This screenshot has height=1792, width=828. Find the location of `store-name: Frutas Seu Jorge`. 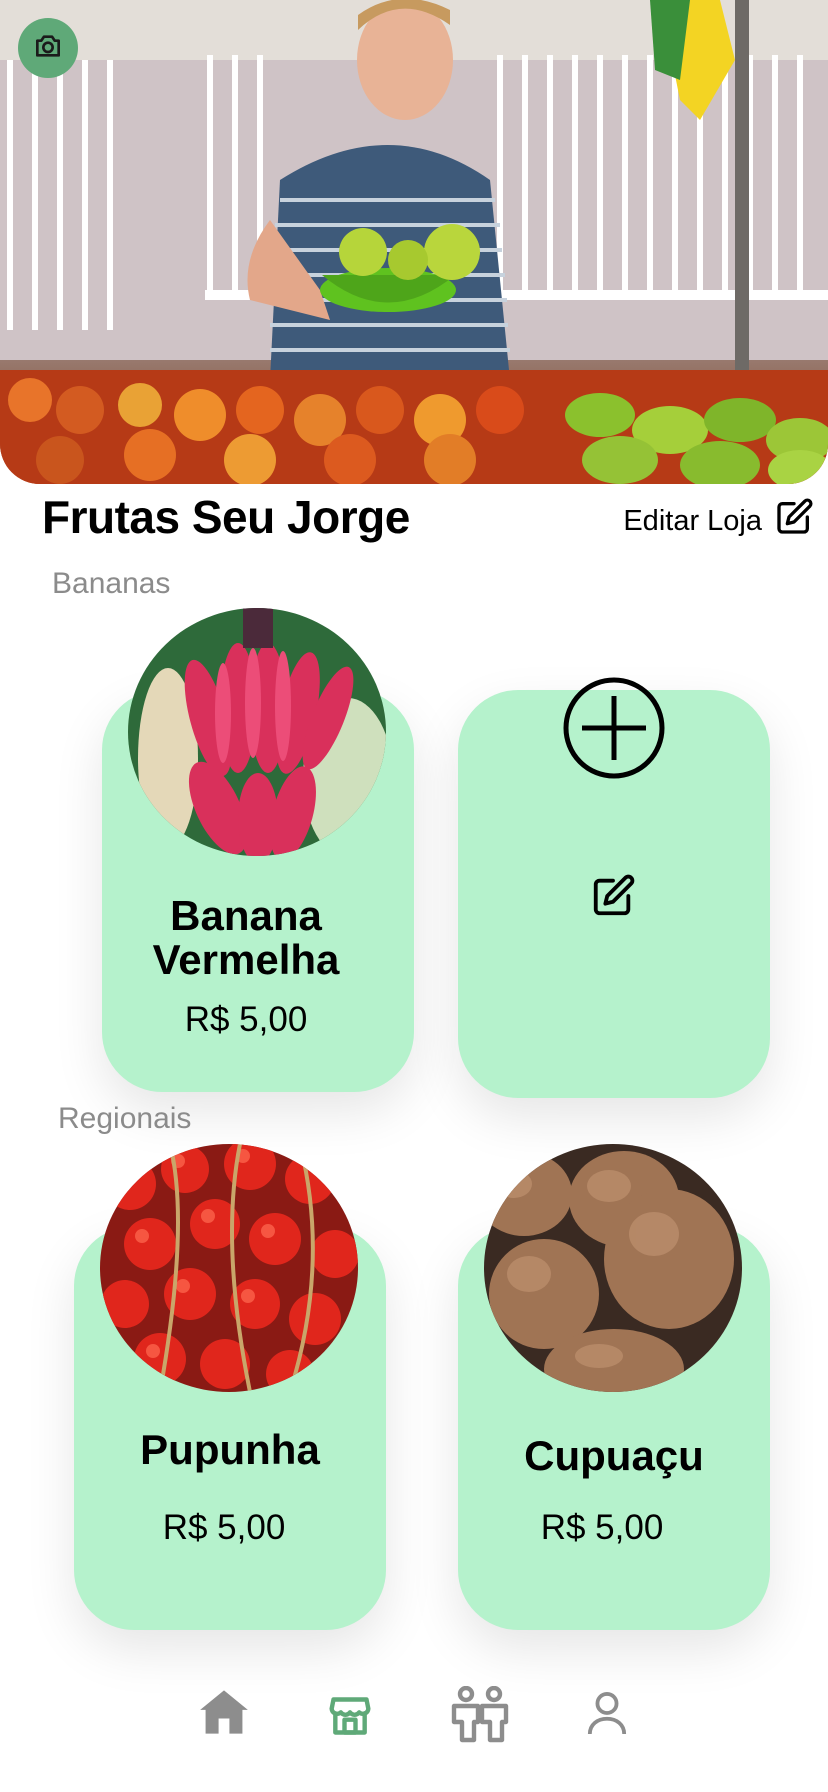

store-name: Frutas Seu Jorge is located at coordinates (226, 517).